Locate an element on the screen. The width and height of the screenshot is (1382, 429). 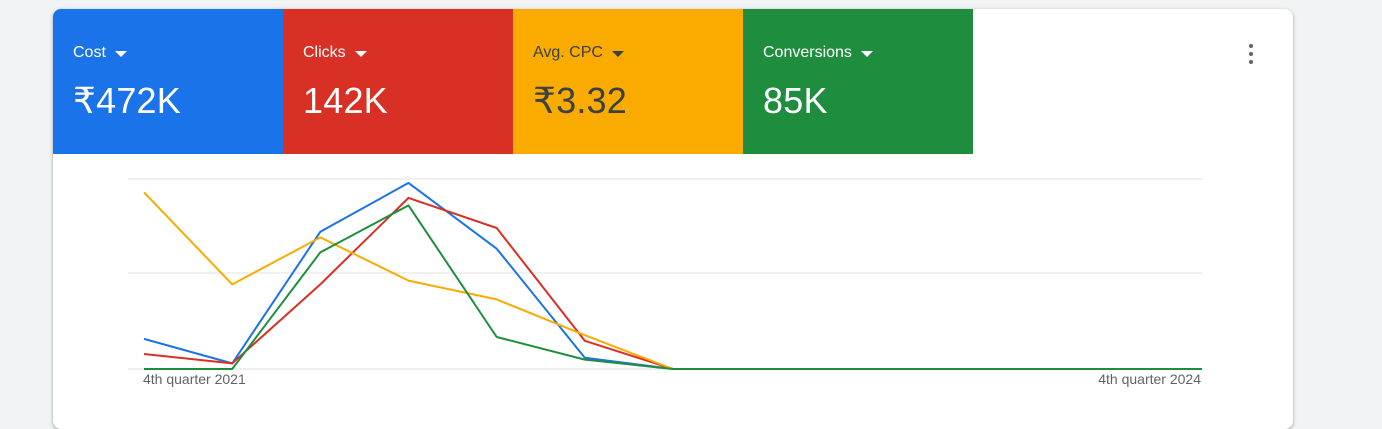
x-axis-first-label: 4th quarter 2021 is located at coordinates (194, 379).